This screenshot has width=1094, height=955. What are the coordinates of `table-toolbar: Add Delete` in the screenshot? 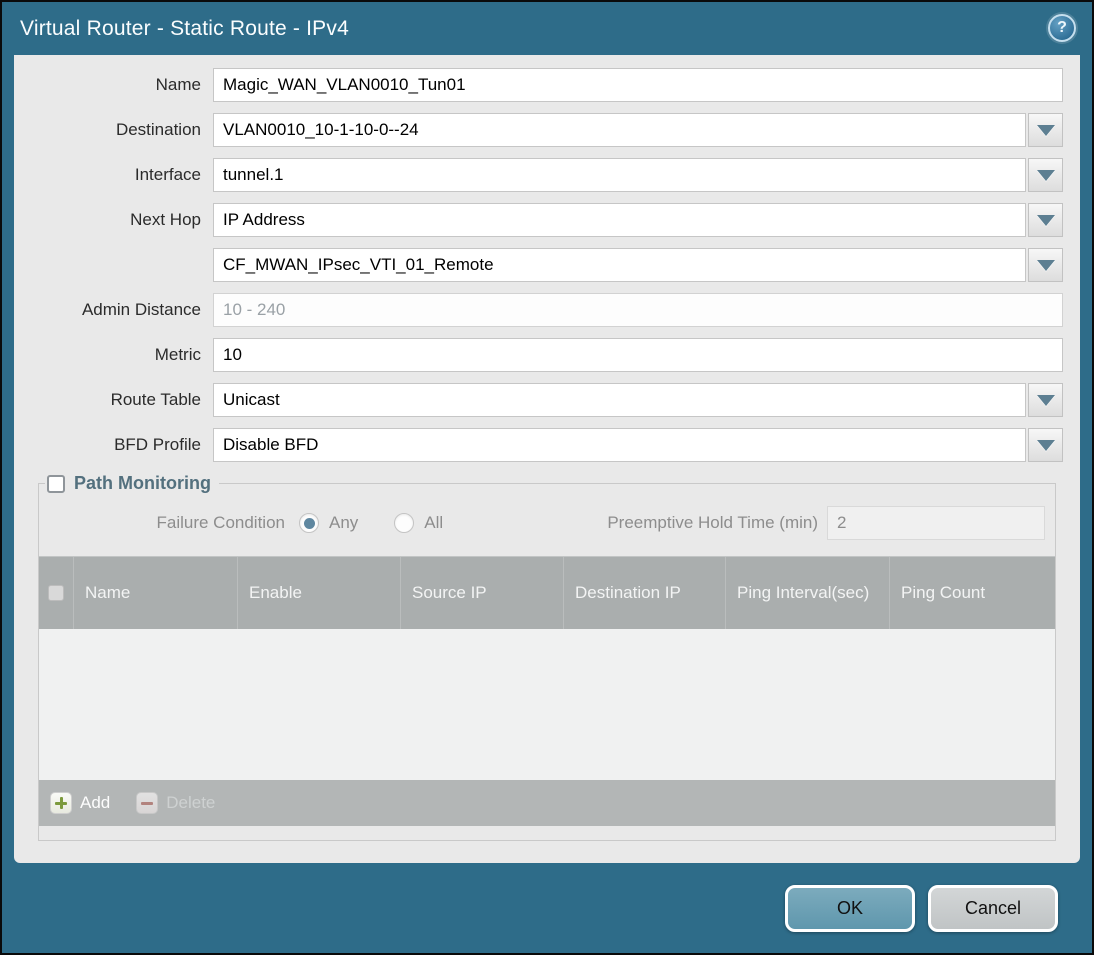 It's located at (547, 803).